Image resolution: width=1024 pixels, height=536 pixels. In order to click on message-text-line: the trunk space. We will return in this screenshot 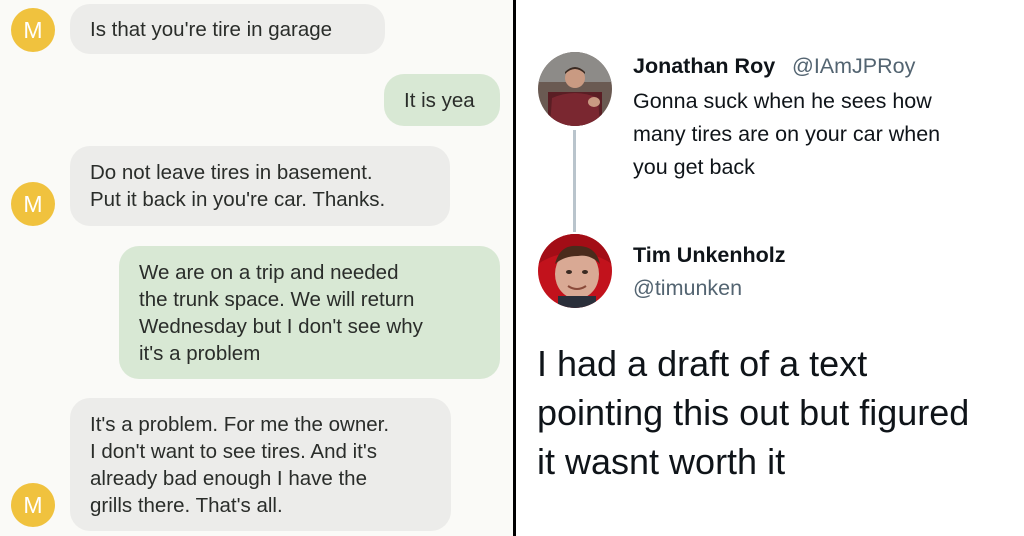, I will do `click(277, 299)`.